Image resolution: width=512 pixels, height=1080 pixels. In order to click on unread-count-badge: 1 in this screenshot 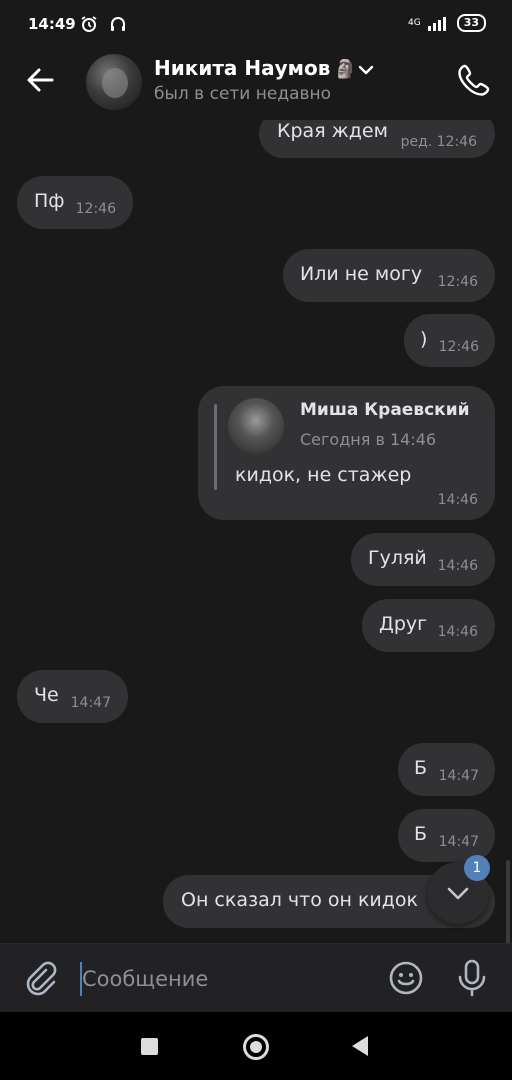, I will do `click(477, 868)`.